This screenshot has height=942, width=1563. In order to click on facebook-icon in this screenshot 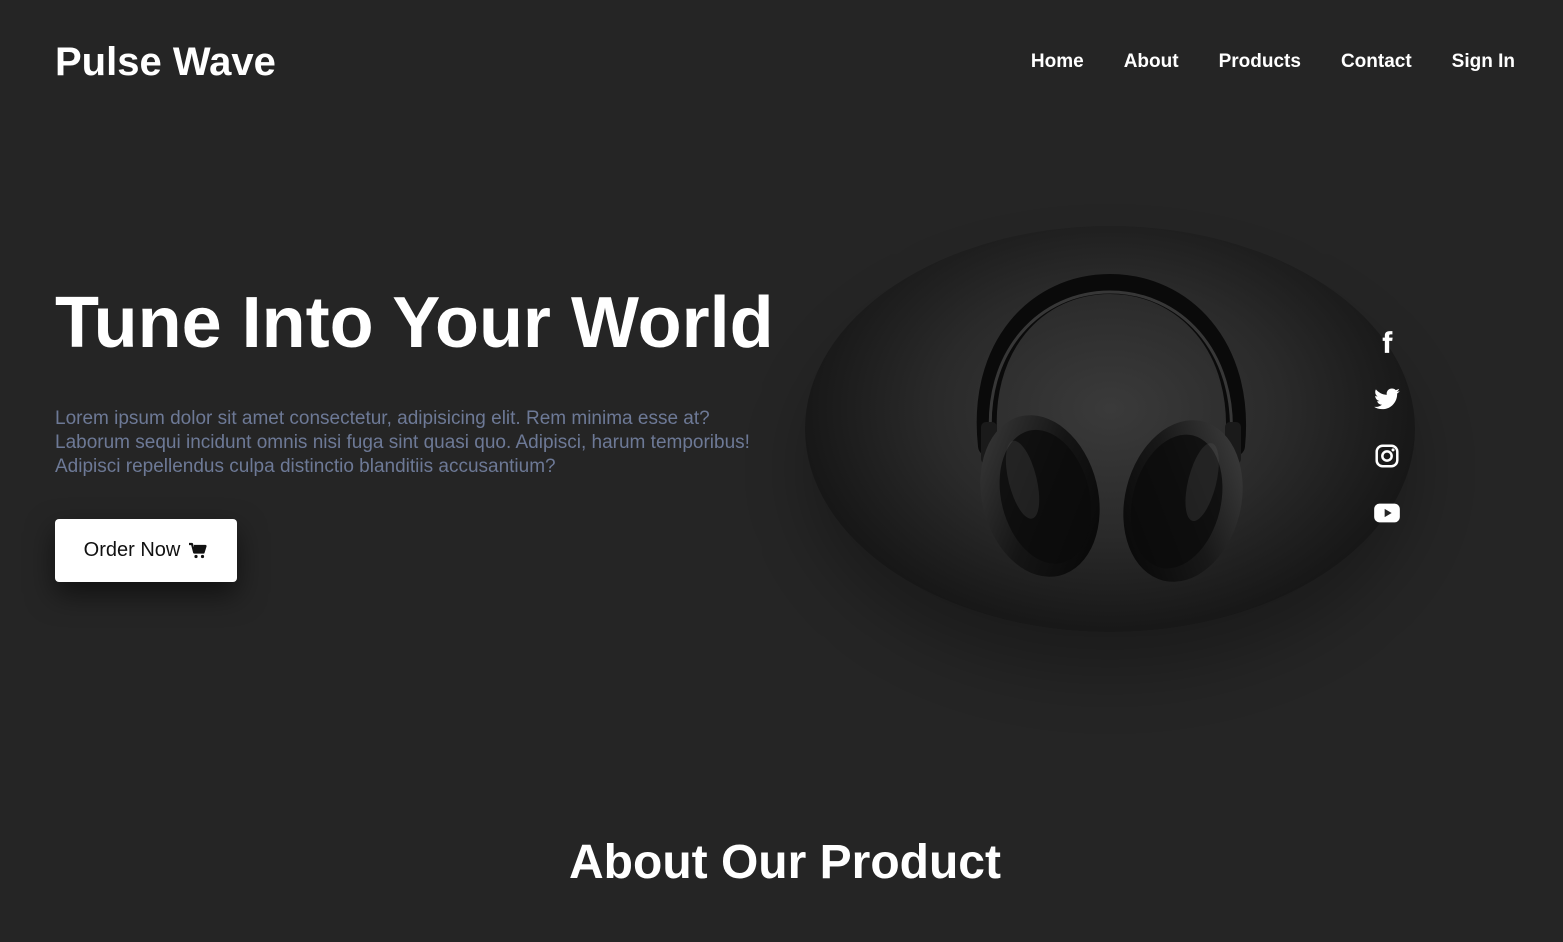, I will do `click(1387, 342)`.